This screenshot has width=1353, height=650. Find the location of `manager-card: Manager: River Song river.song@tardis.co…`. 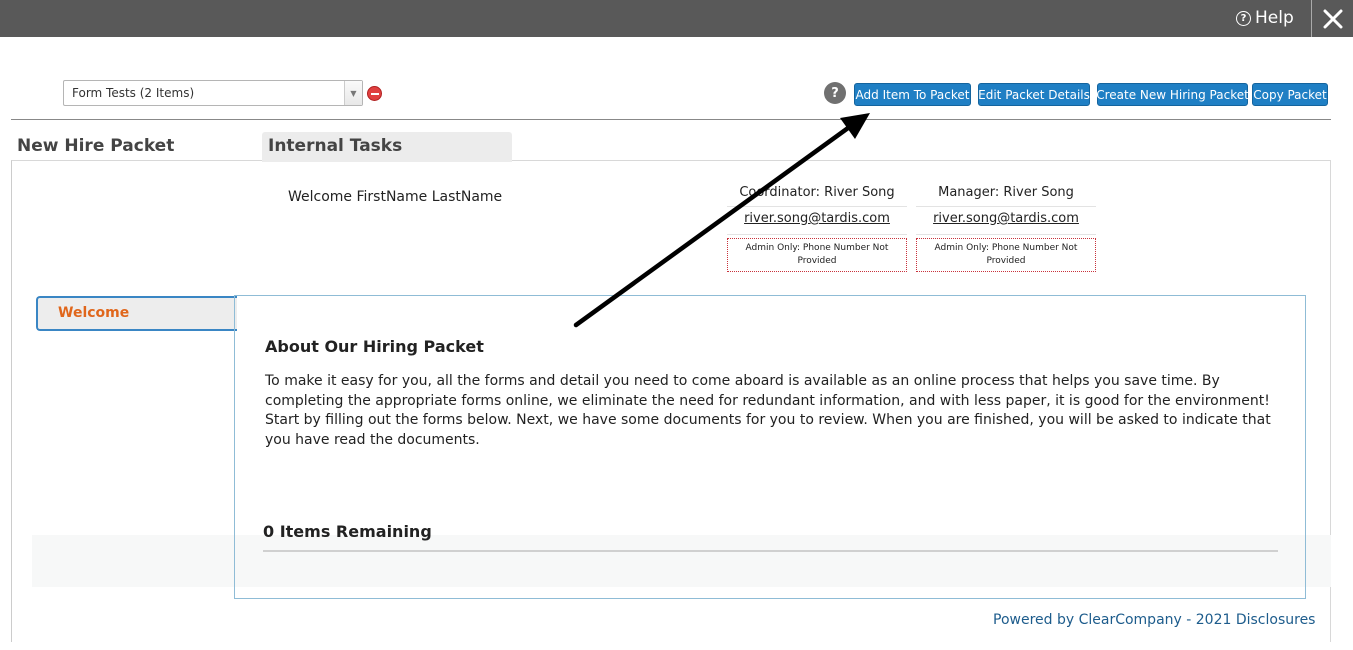

manager-card: Manager: River Song river.song@tardis.co… is located at coordinates (1006, 228).